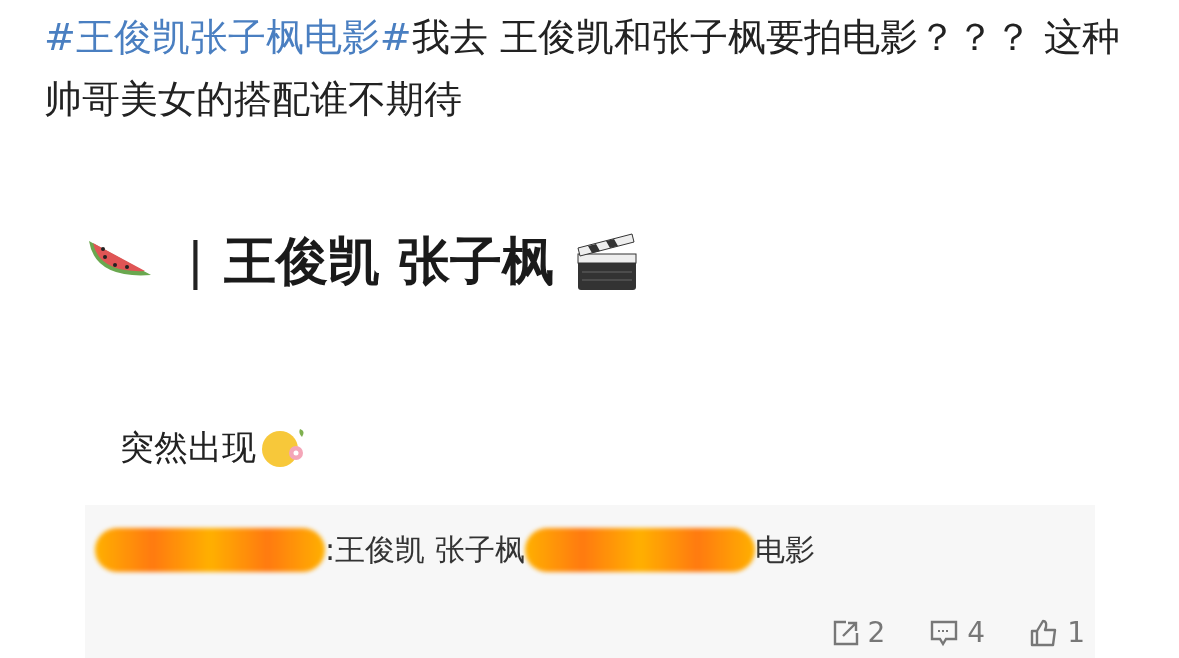  What do you see at coordinates (1057, 633) in the screenshot?
I see `like-button: 1` at bounding box center [1057, 633].